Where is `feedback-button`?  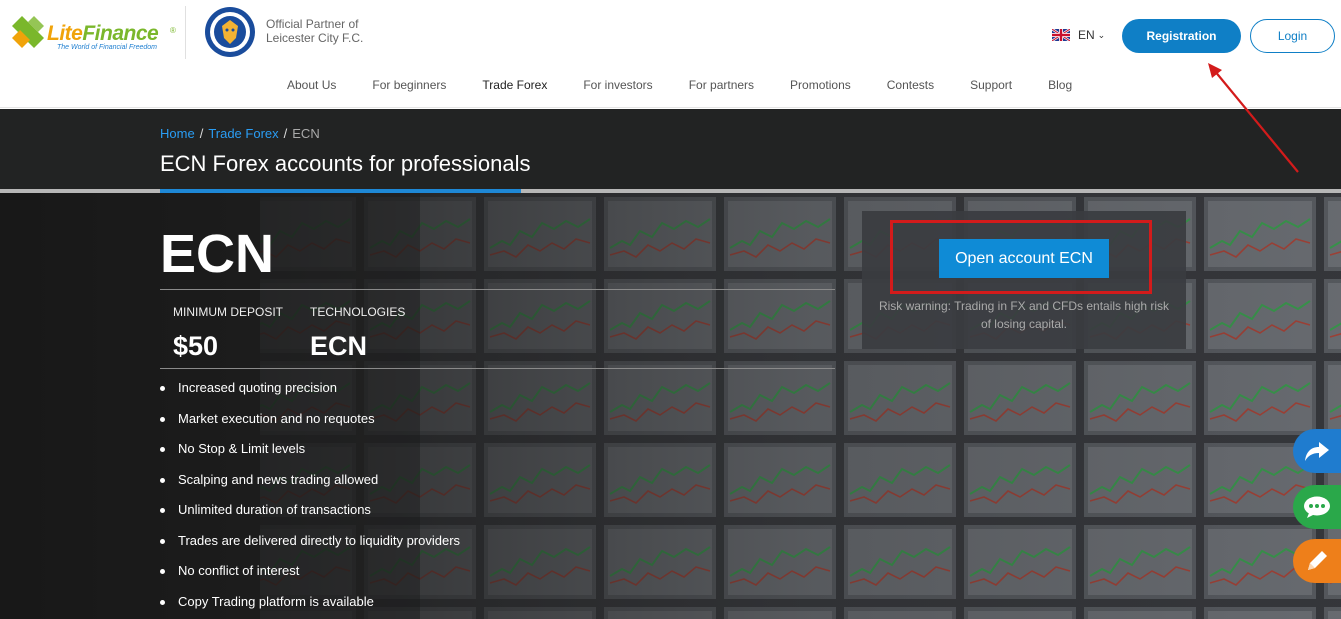 feedback-button is located at coordinates (1317, 561).